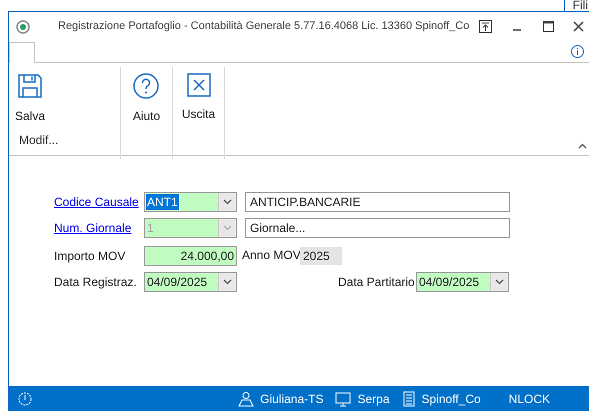 The image size is (589, 411). I want to click on combo-value: ANT1, so click(162, 202).